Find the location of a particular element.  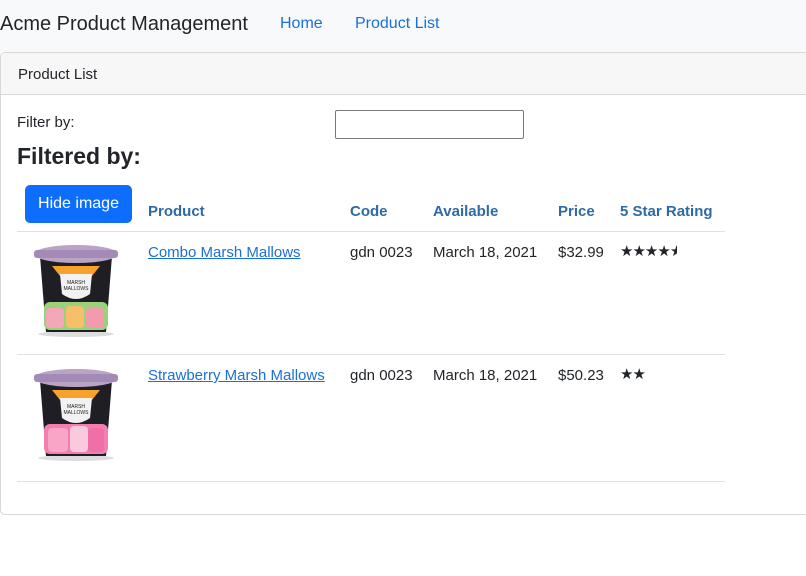

filter-input is located at coordinates (429, 124).